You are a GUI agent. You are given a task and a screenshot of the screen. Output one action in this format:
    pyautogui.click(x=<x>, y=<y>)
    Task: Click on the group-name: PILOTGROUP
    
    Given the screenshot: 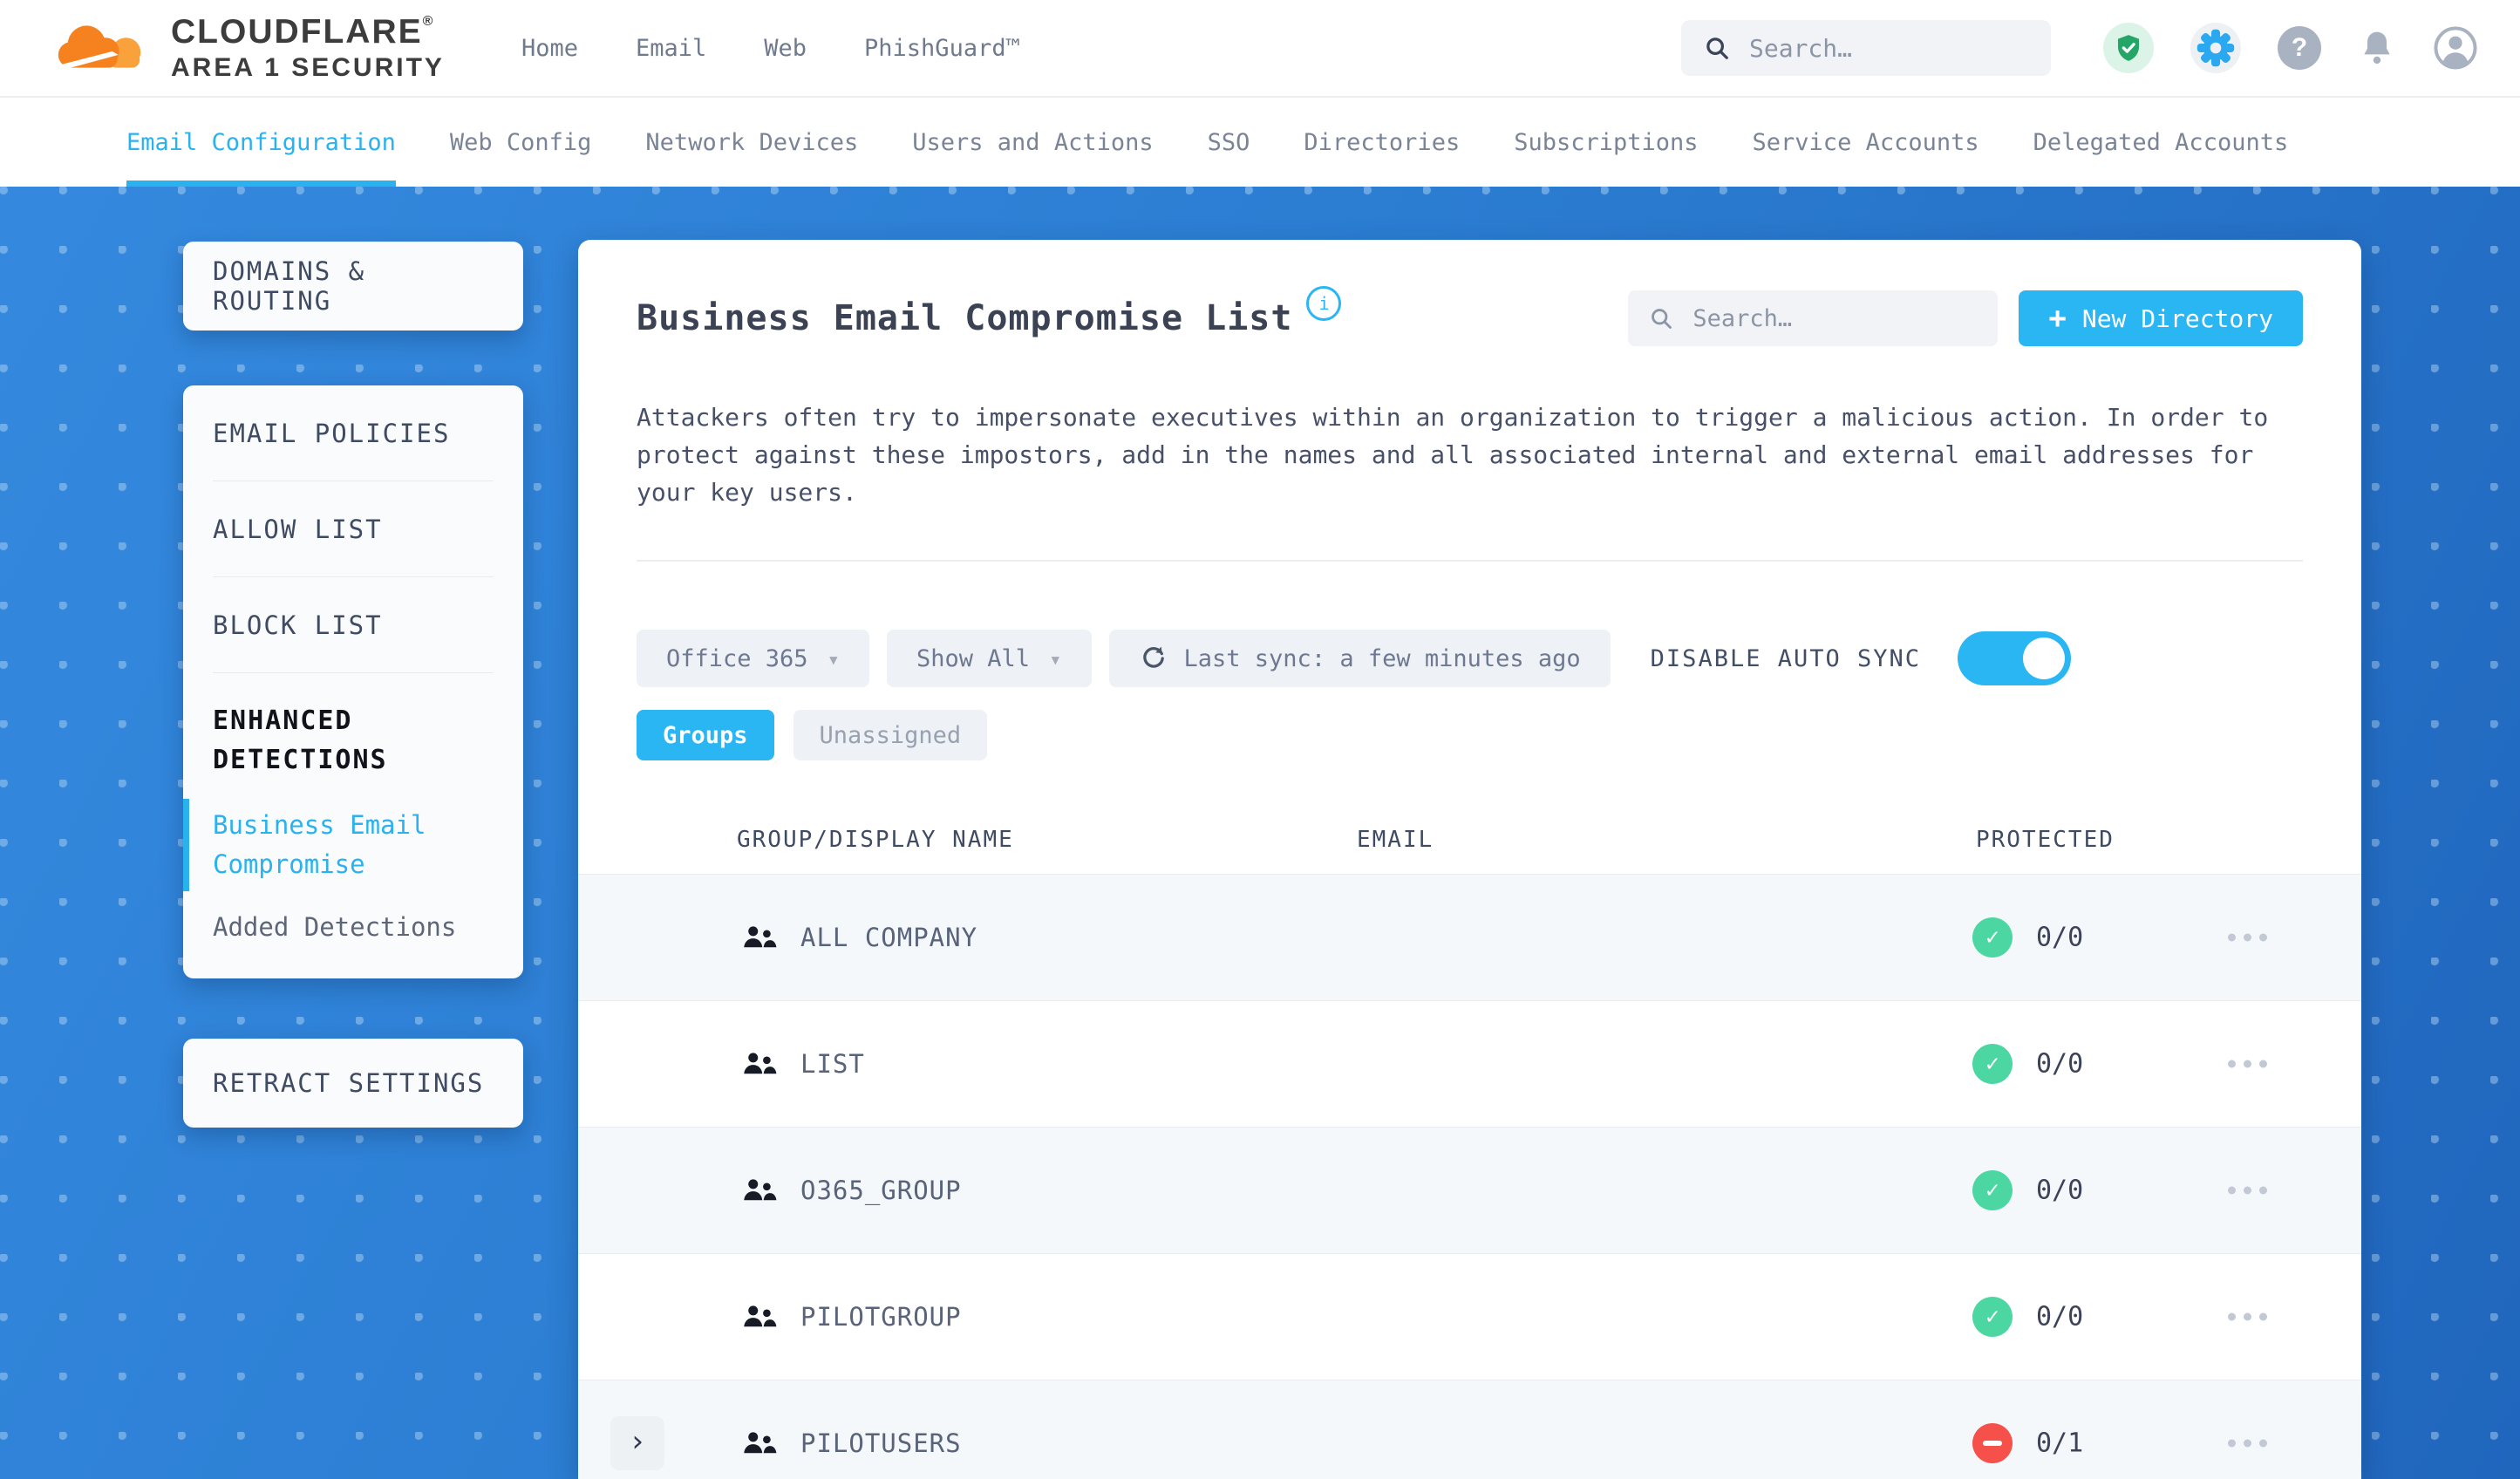 What is the action you would take?
    pyautogui.click(x=881, y=1317)
    